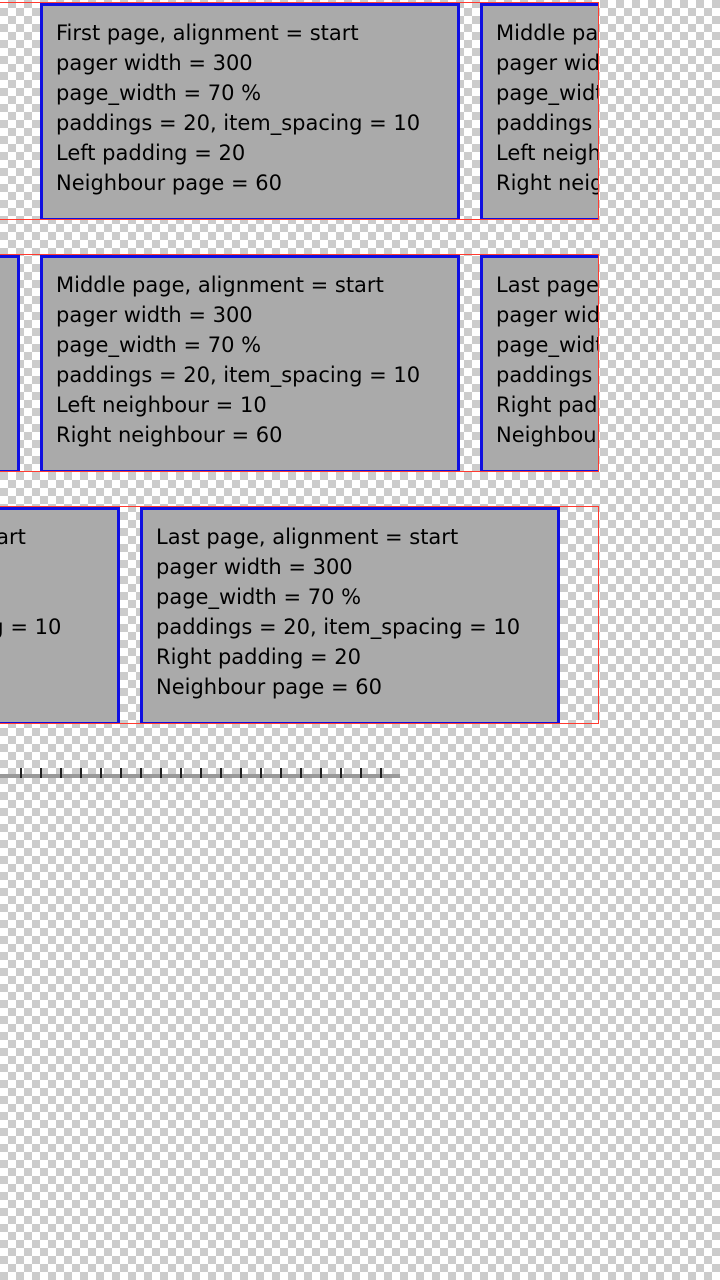  What do you see at coordinates (220, 285) in the screenshot?
I see `page-line: Middle page, alignment = start` at bounding box center [220, 285].